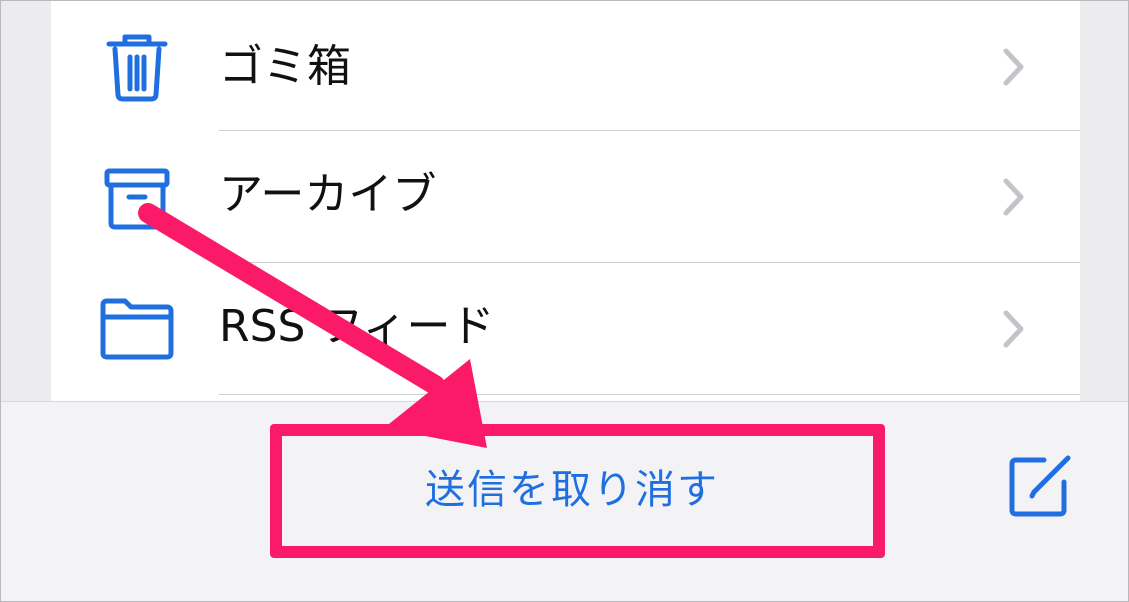  Describe the element at coordinates (137, 199) in the screenshot. I see `archive-box-icon` at that location.